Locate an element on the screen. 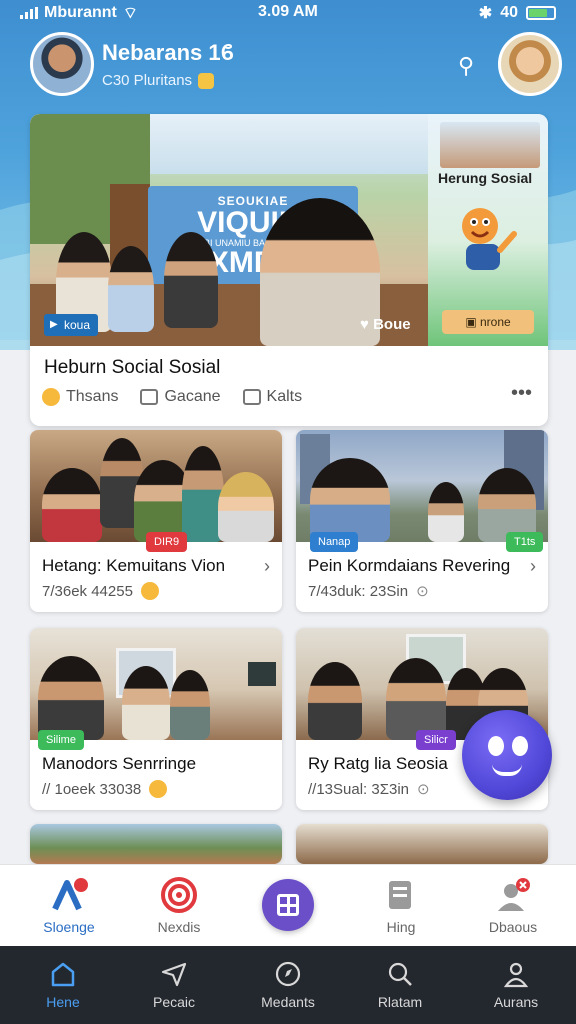  nav-pecaic: Pecaic is located at coordinates (174, 985).